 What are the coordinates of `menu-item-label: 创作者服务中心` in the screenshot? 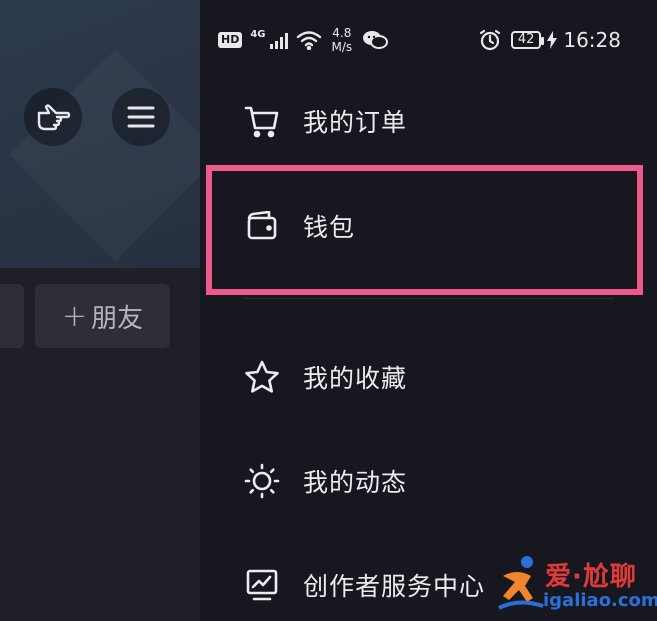 It's located at (394, 586).